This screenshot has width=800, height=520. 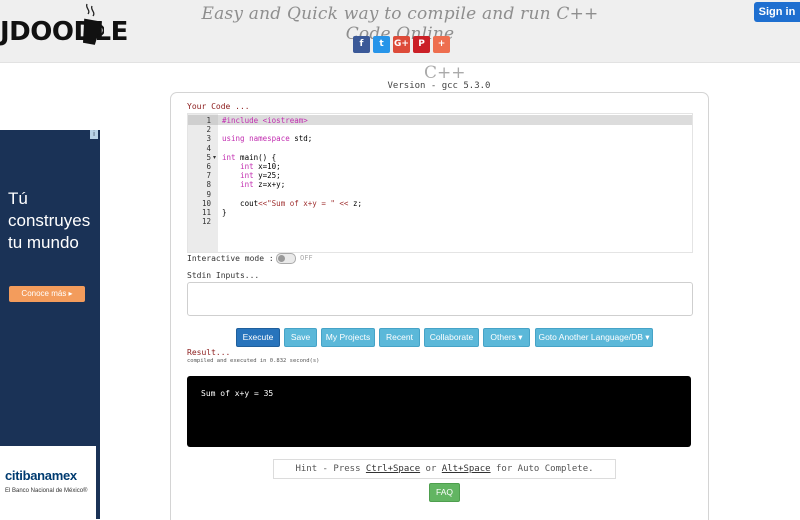 I want to click on recent-button: Recent, so click(x=399, y=337).